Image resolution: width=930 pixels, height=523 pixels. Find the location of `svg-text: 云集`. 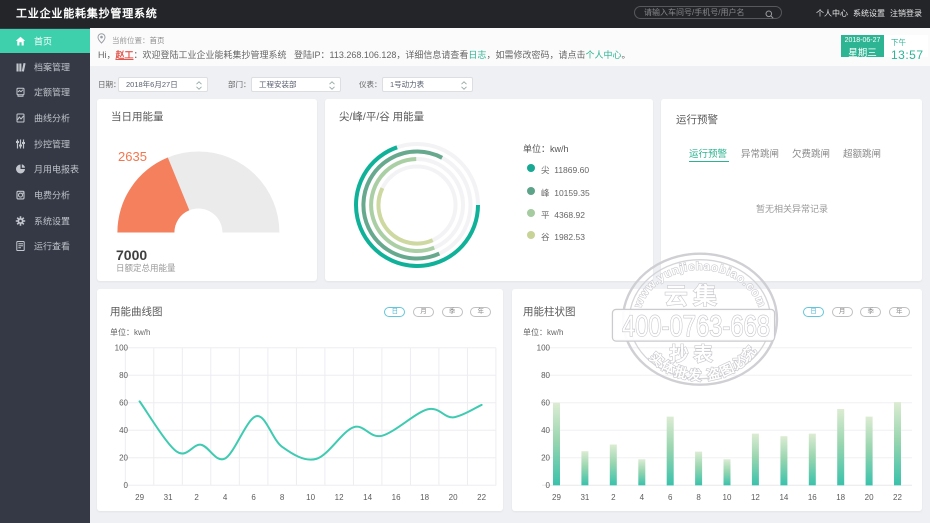

svg-text: 云集 is located at coordinates (694, 296).